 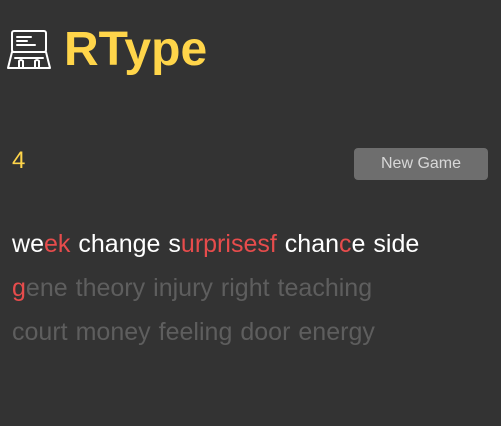 What do you see at coordinates (21, 244) in the screenshot?
I see `word-char: w` at bounding box center [21, 244].